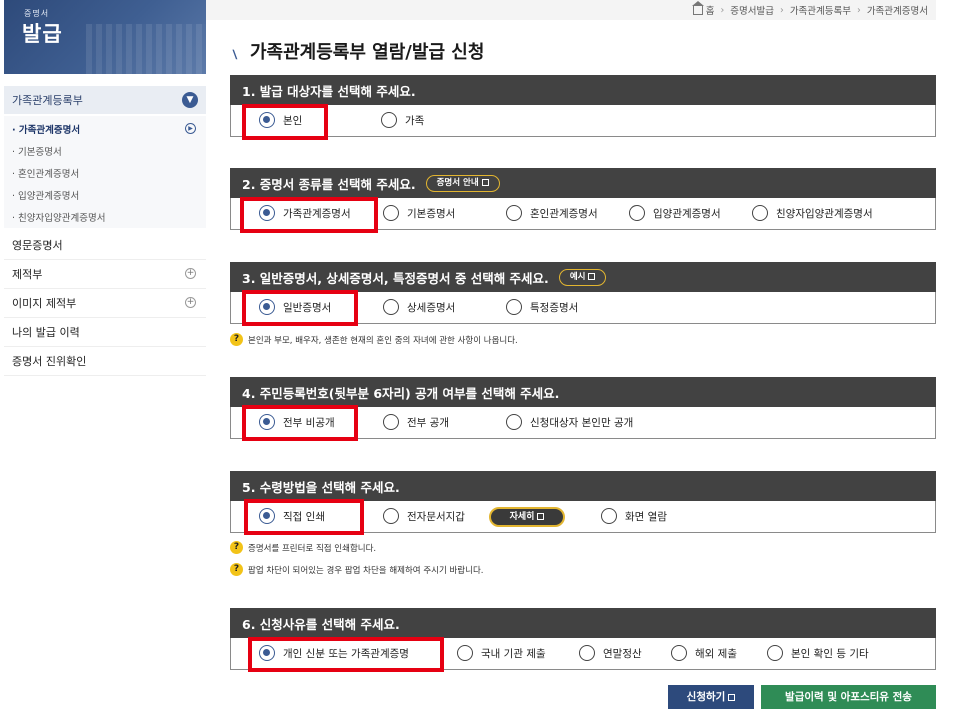 This screenshot has width=960, height=720. What do you see at coordinates (622, 653) in the screenshot?
I see `radio-label: 연말정산` at bounding box center [622, 653].